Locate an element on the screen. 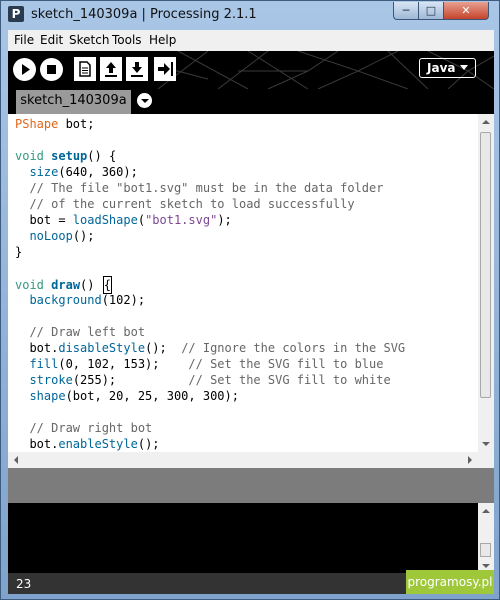  close-button: ✕ is located at coordinates (466, 11).